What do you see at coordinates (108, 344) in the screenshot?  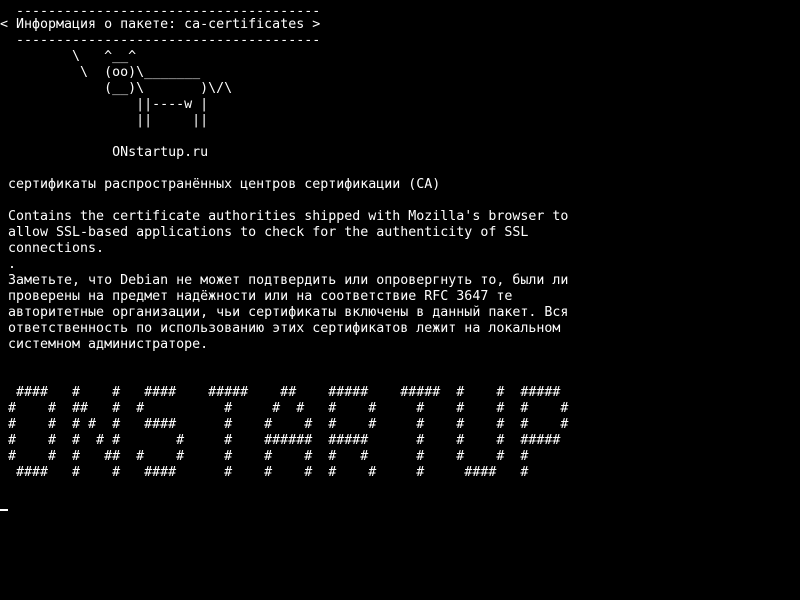 I see `notice-line: системном администраторе.` at bounding box center [108, 344].